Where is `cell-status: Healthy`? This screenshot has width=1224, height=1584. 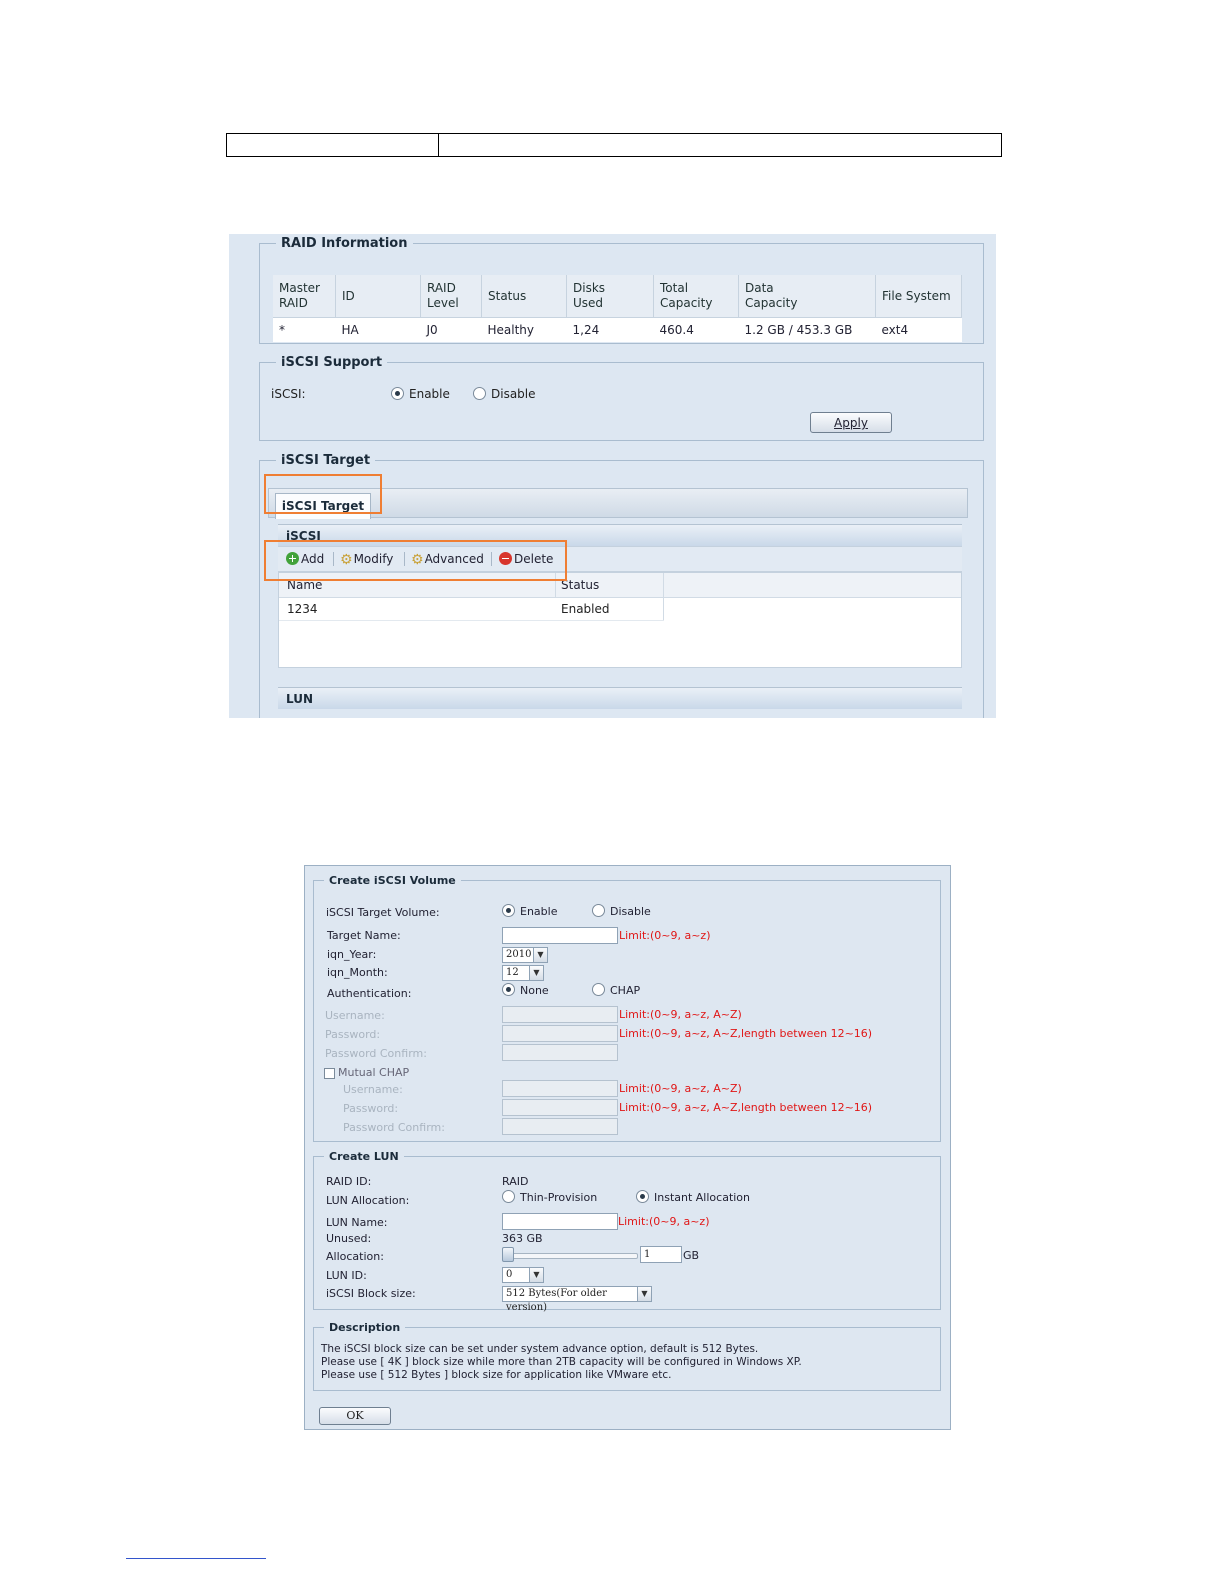 cell-status: Healthy is located at coordinates (511, 330).